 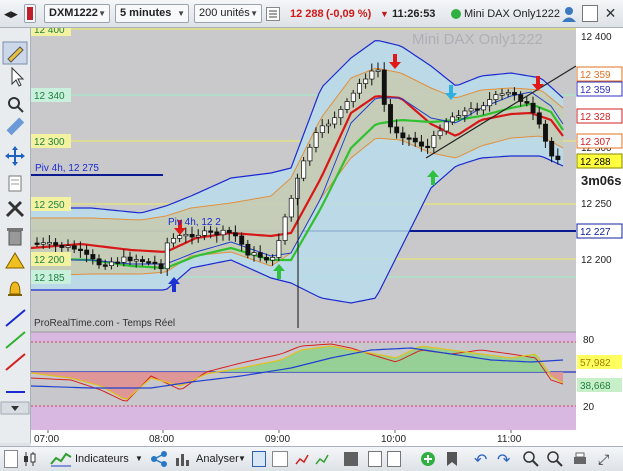 What do you see at coordinates (610, 13) in the screenshot?
I see `close-icon: ✕` at bounding box center [610, 13].